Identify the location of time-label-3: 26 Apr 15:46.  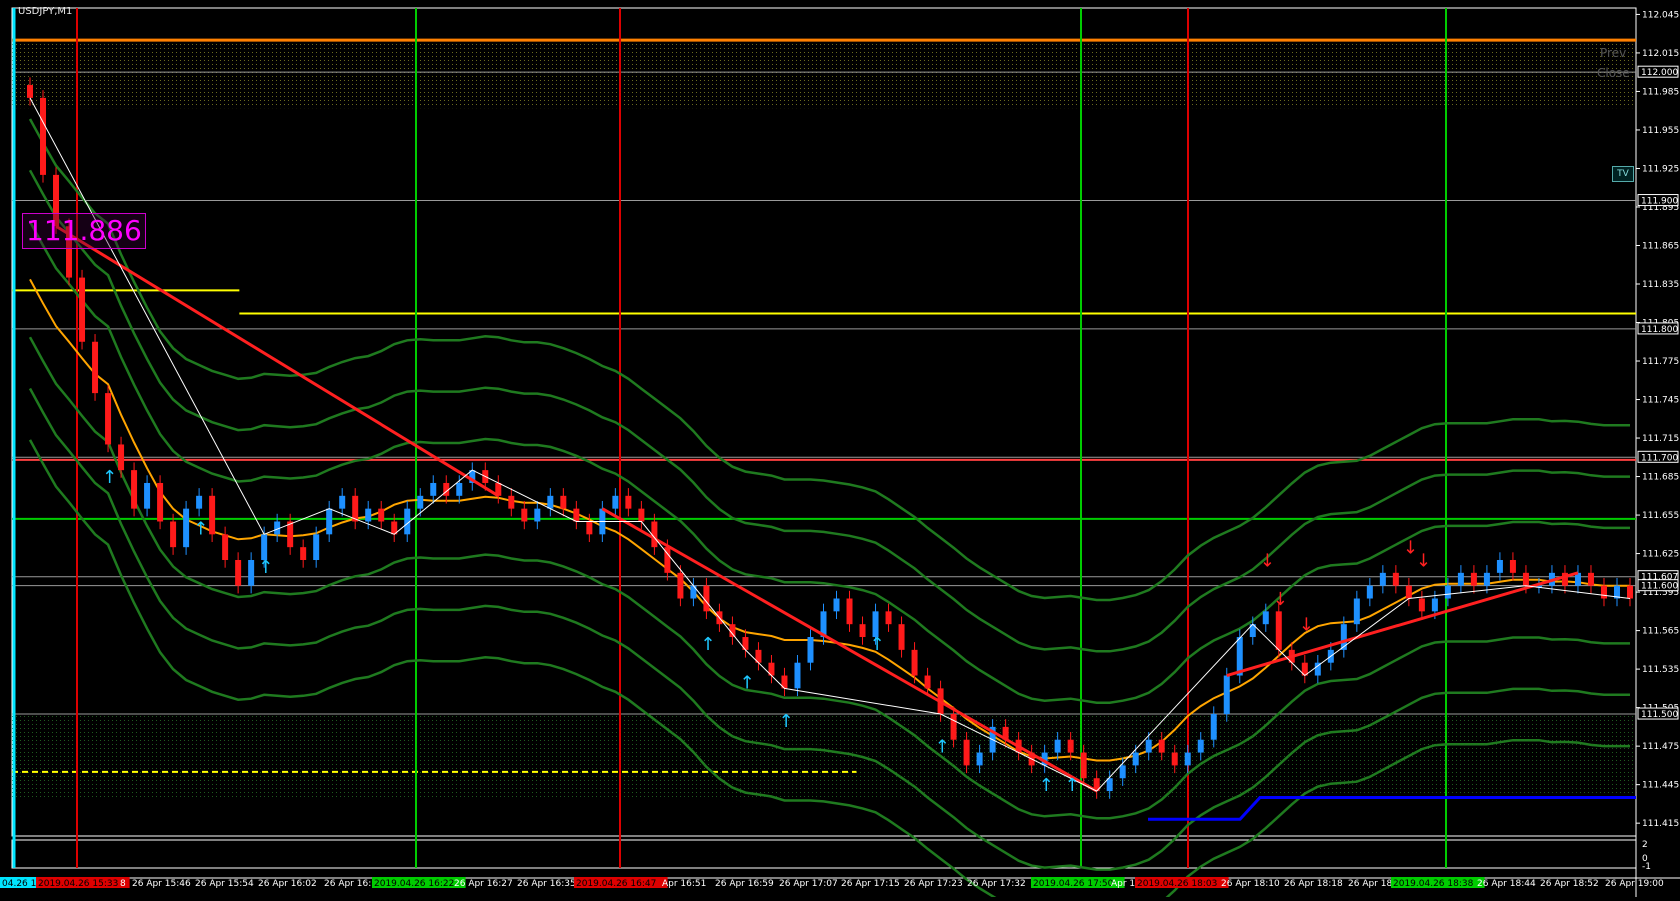
(161, 884).